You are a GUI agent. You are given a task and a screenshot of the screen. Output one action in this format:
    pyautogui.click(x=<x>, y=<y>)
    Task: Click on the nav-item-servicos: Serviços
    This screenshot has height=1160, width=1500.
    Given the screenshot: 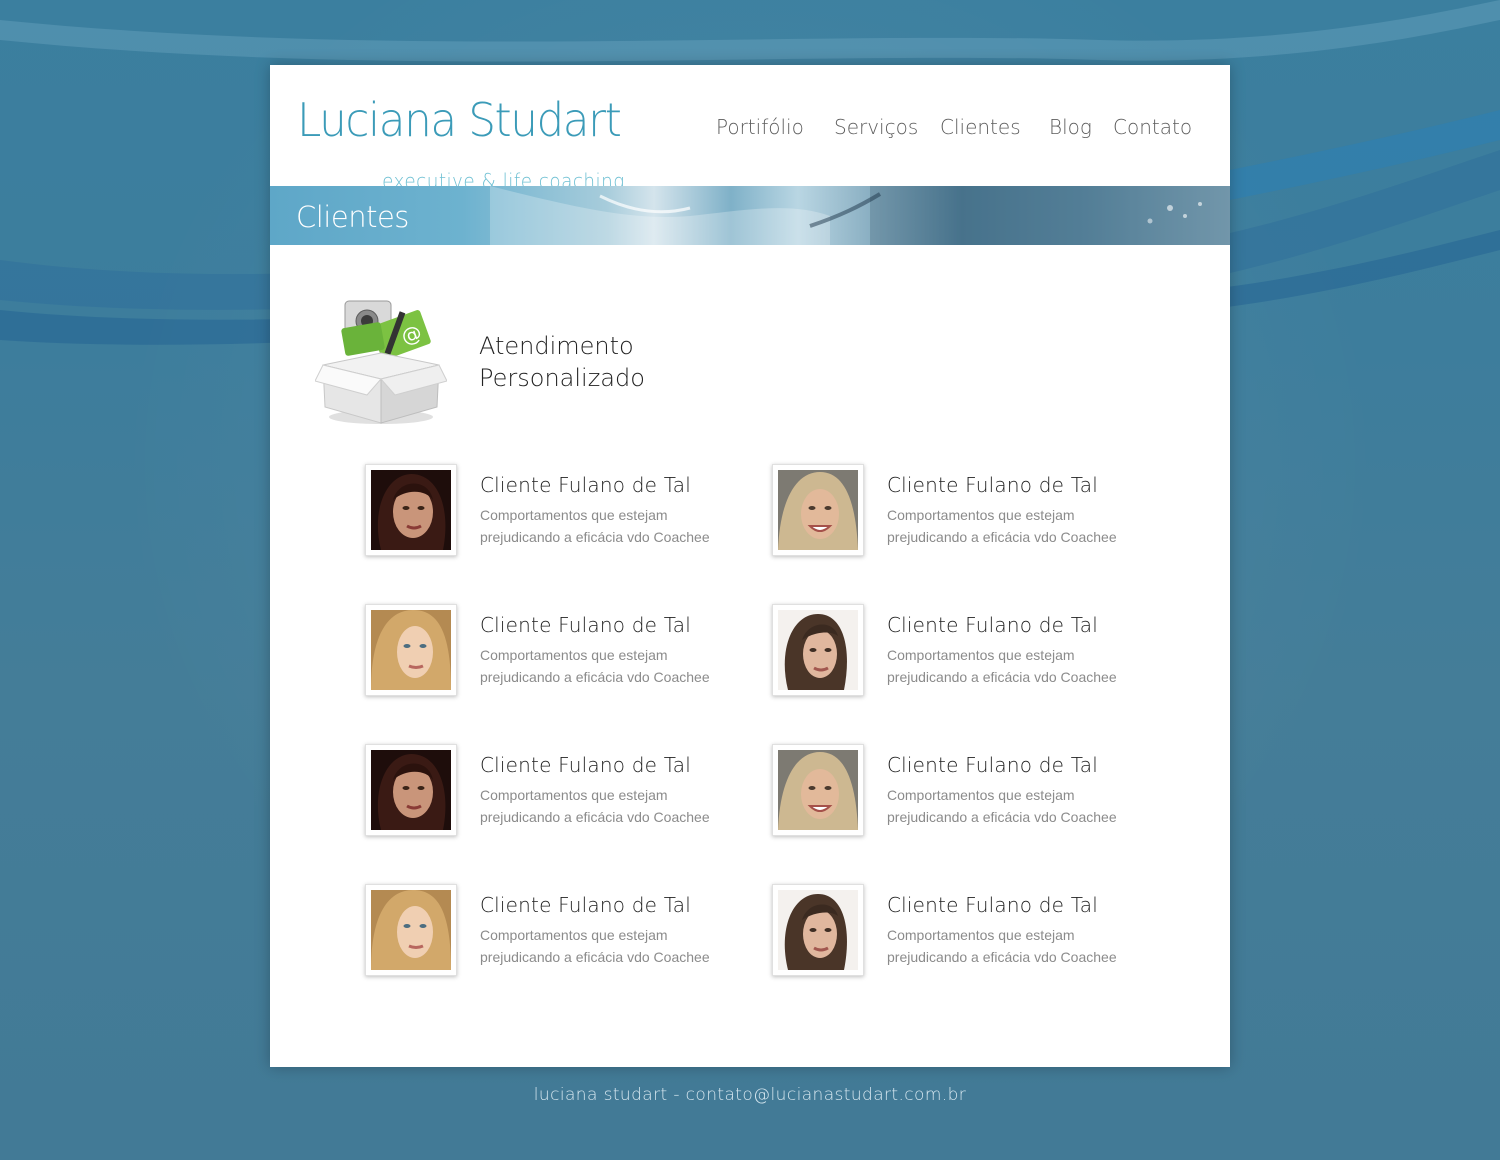 What is the action you would take?
    pyautogui.click(x=876, y=127)
    